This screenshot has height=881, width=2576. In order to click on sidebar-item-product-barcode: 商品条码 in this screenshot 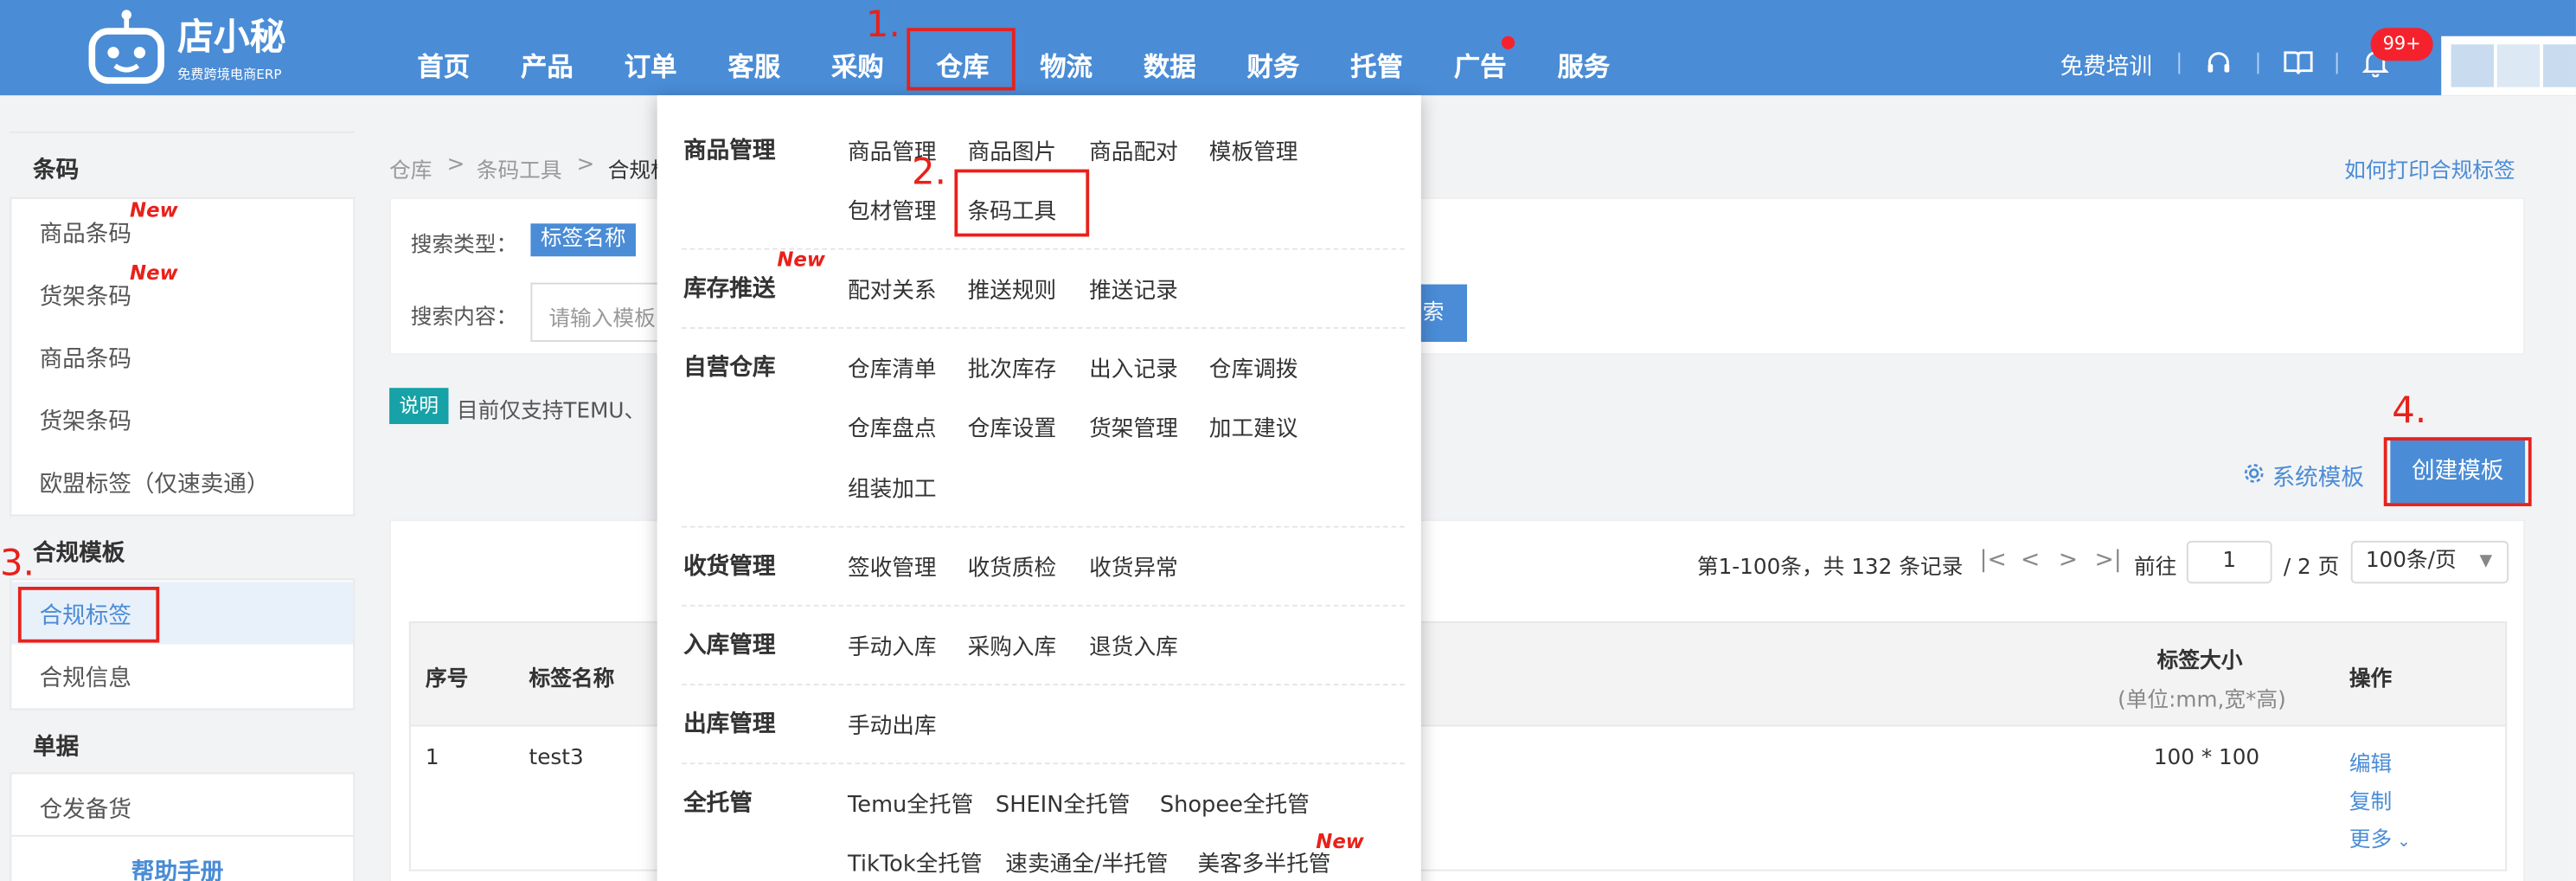, I will do `click(85, 233)`.